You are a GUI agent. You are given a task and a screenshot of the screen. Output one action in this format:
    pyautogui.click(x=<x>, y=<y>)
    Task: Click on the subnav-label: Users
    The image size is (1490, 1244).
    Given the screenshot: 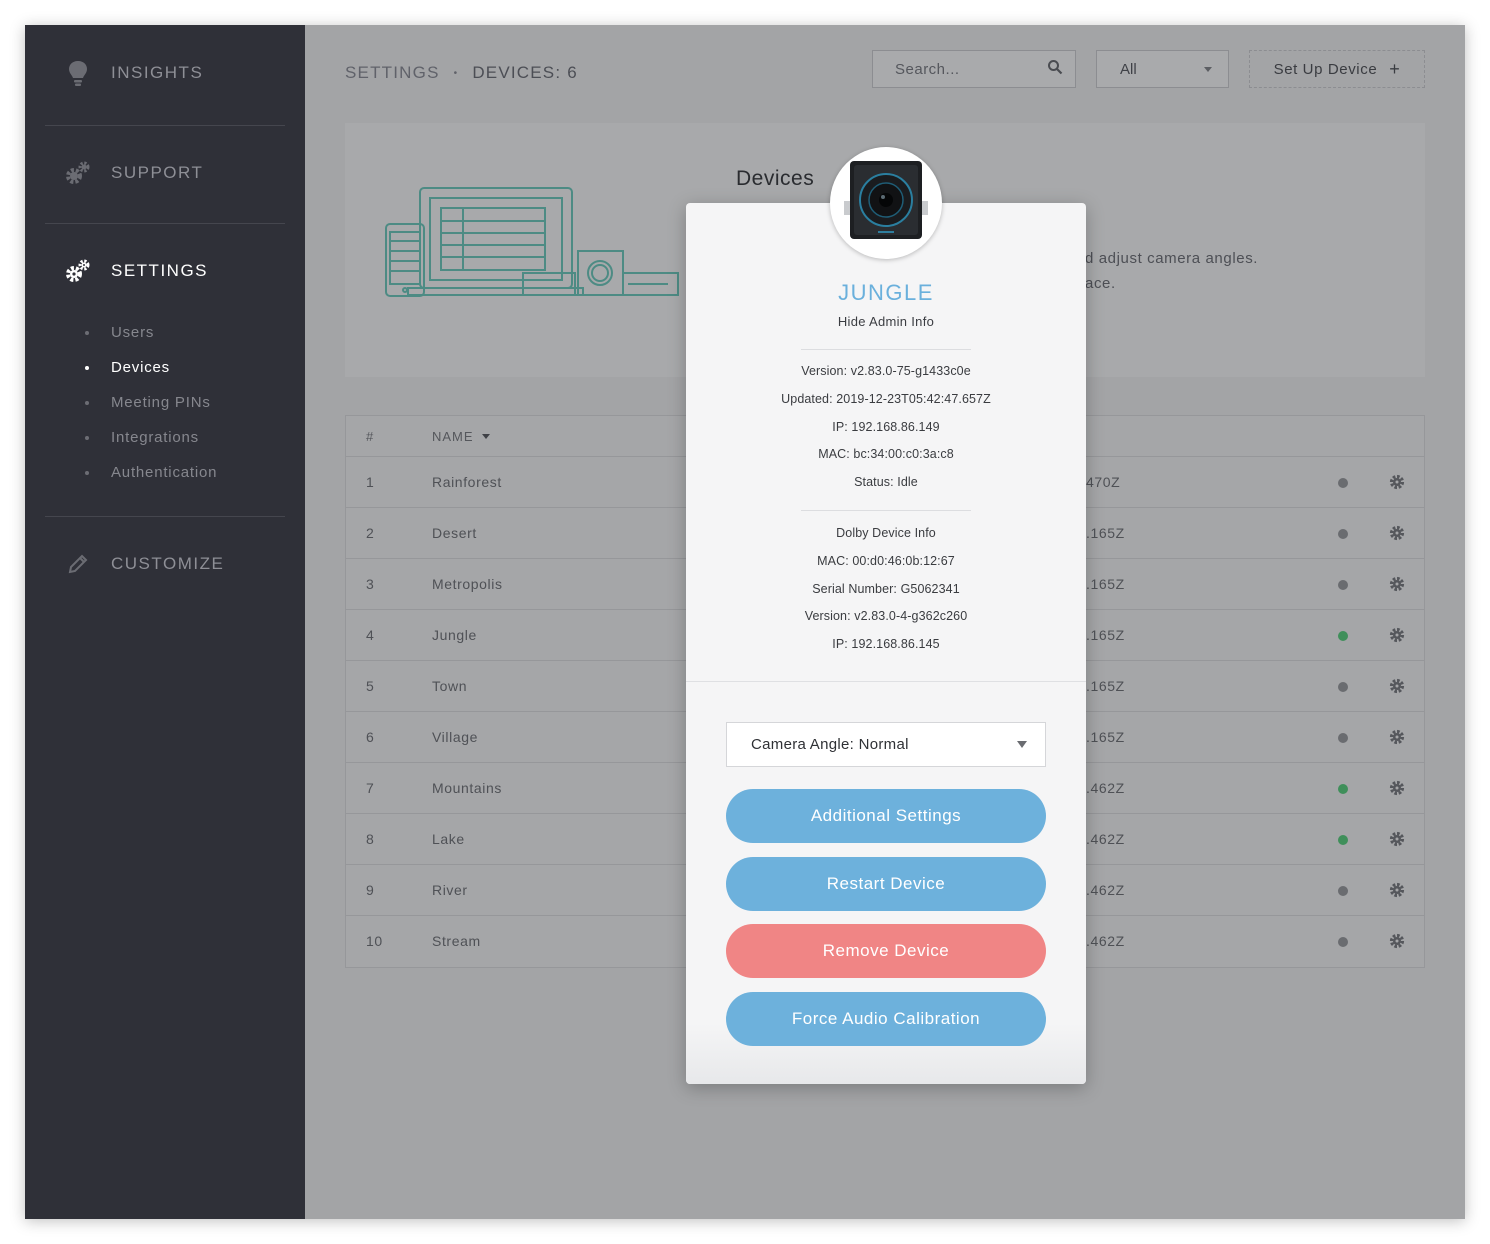 What is the action you would take?
    pyautogui.click(x=133, y=332)
    